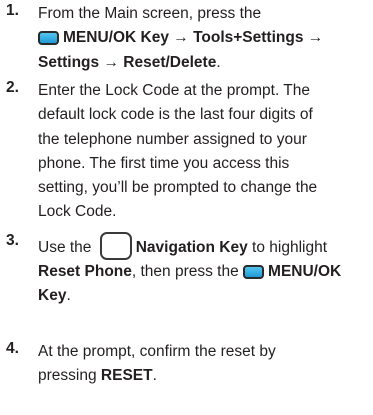 This screenshot has width=373, height=415. What do you see at coordinates (187, 271) in the screenshot?
I see `step-text-segment: , then press the` at bounding box center [187, 271].